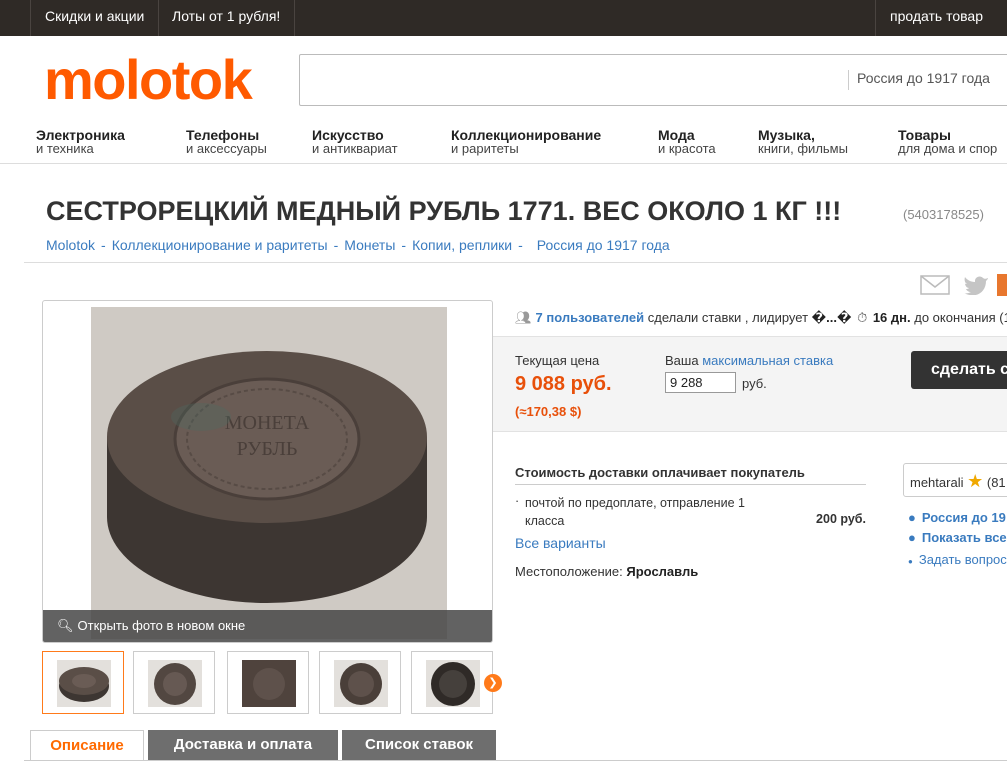 This screenshot has width=1007, height=772. I want to click on max-bid-label: Ваша максимальная ставка, so click(749, 360).